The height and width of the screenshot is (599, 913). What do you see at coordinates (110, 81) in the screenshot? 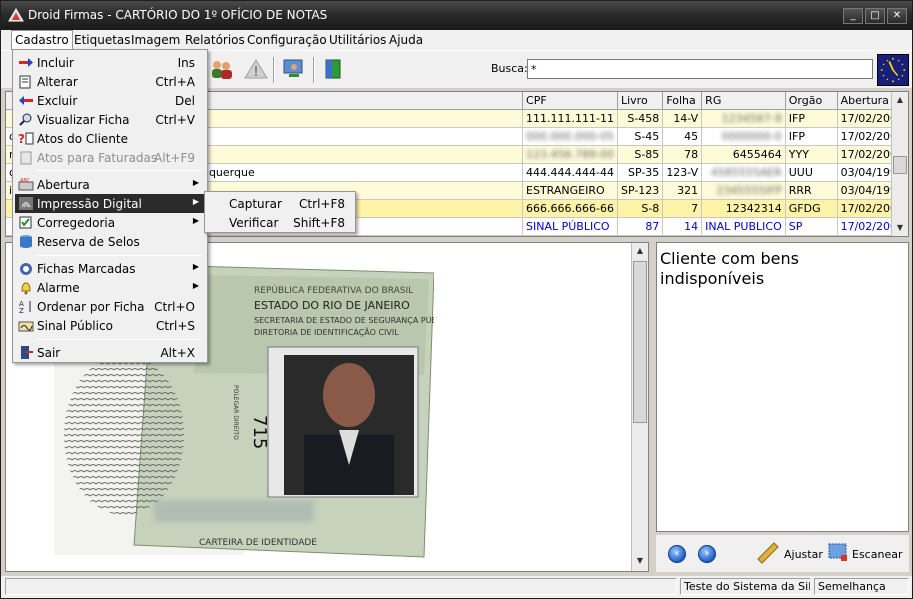
I see `menu-item-alterar: Alterar Ctrl+A` at bounding box center [110, 81].